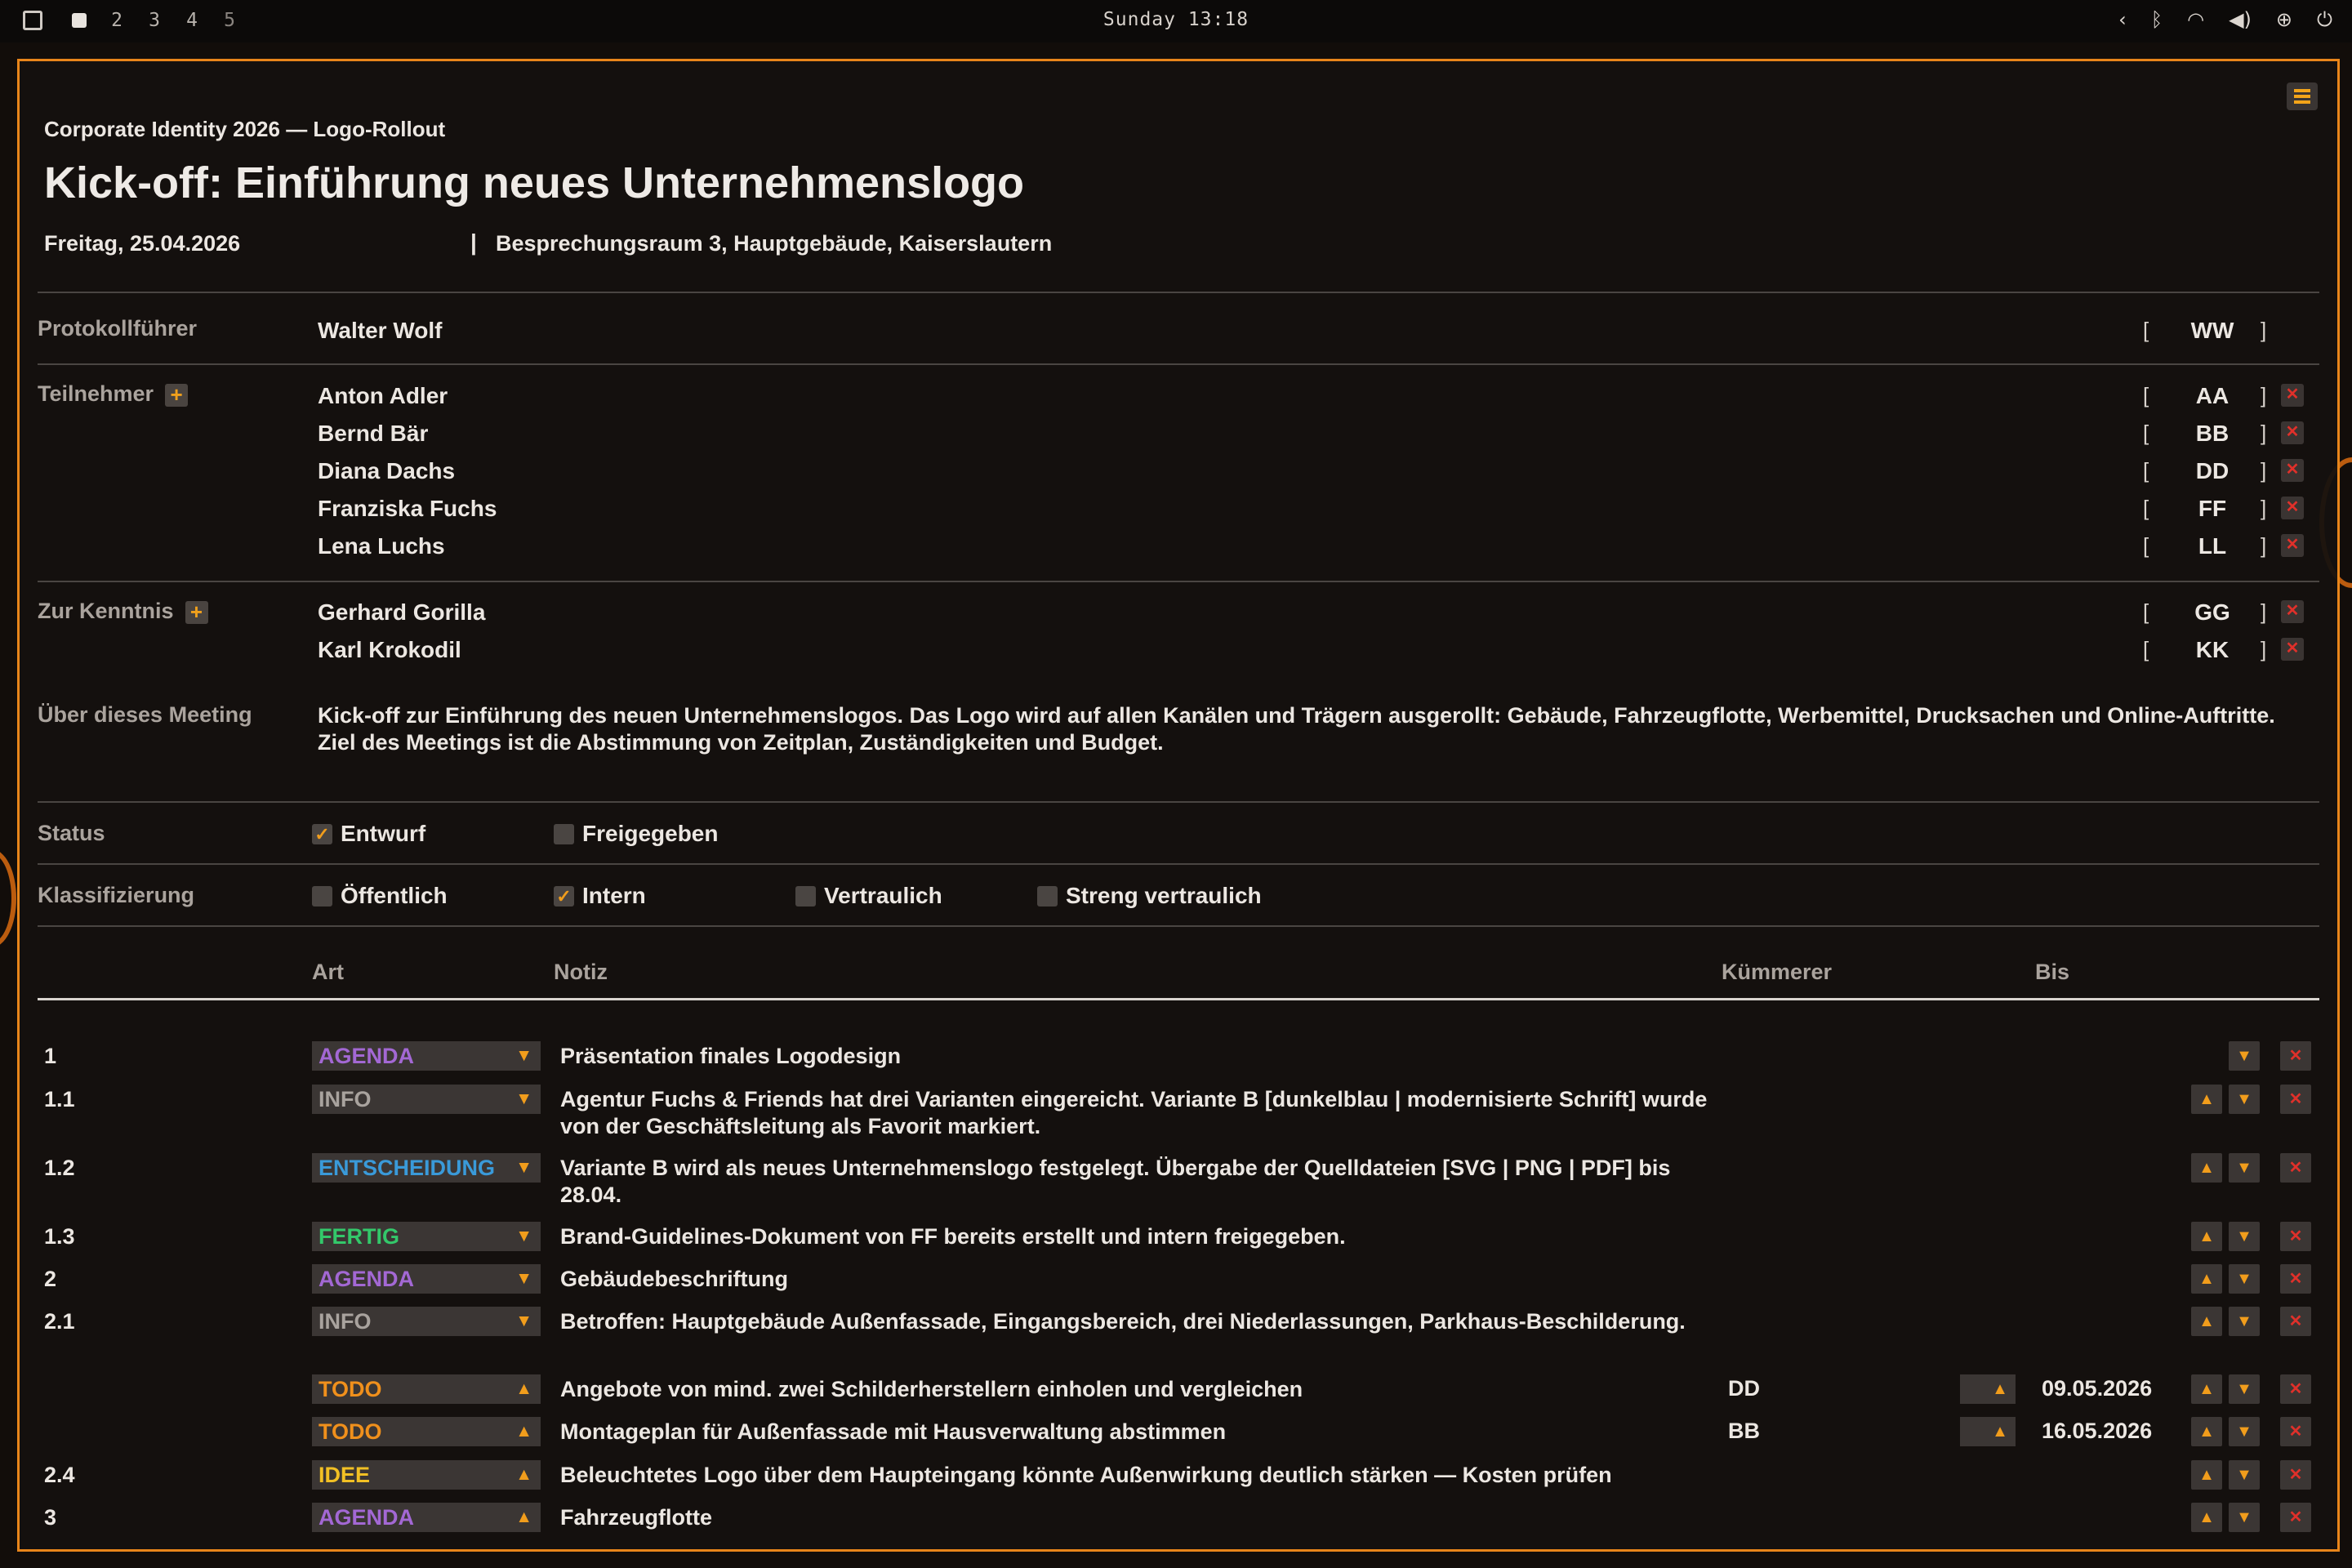 Image resolution: width=2352 pixels, height=1568 pixels. Describe the element at coordinates (2212, 396) in the screenshot. I see `participant-initials: AA` at that location.